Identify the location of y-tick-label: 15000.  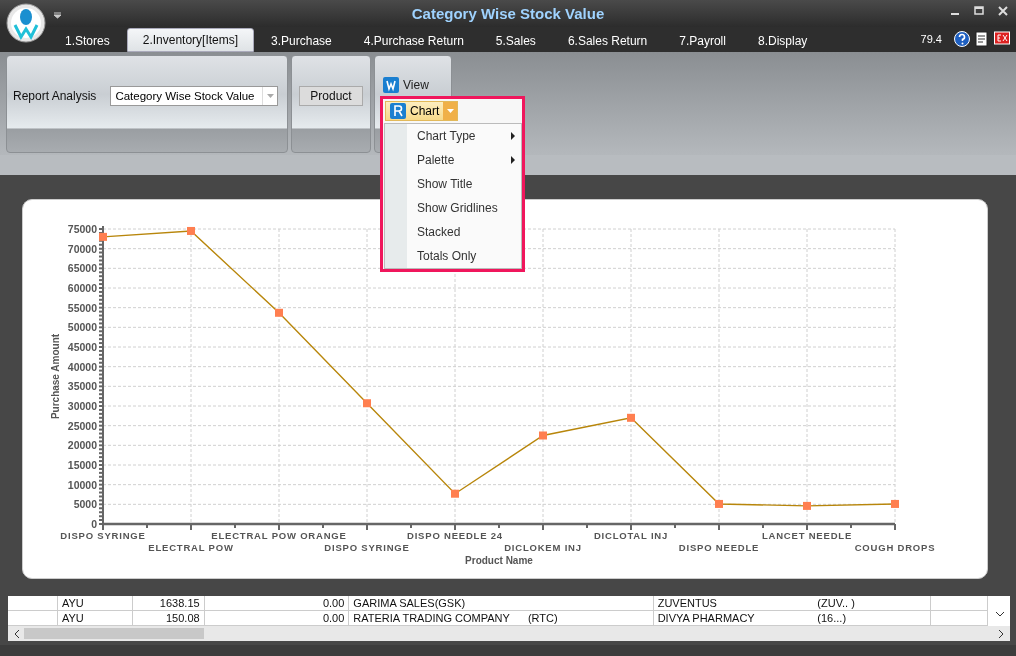
(82, 465).